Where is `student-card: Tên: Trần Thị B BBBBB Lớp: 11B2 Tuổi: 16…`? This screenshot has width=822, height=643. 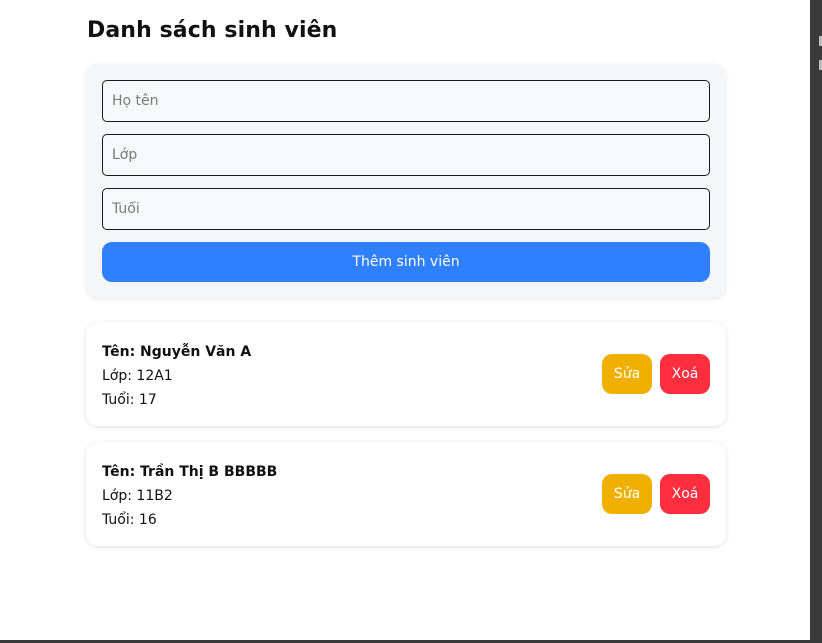 student-card: Tên: Trần Thị B BBBBB Lớp: 11B2 Tuổi: 16… is located at coordinates (406, 494).